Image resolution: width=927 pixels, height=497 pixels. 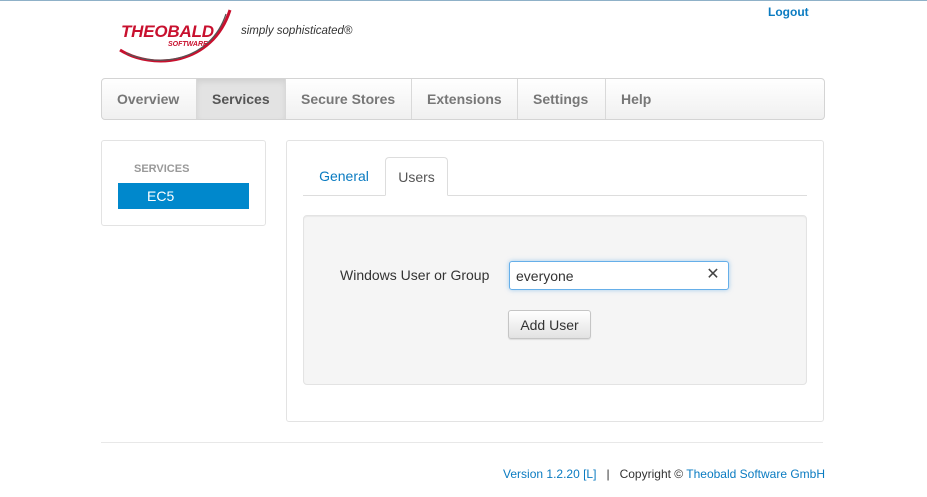 What do you see at coordinates (349, 99) in the screenshot?
I see `nav-item-secure-stores: Secure Stores` at bounding box center [349, 99].